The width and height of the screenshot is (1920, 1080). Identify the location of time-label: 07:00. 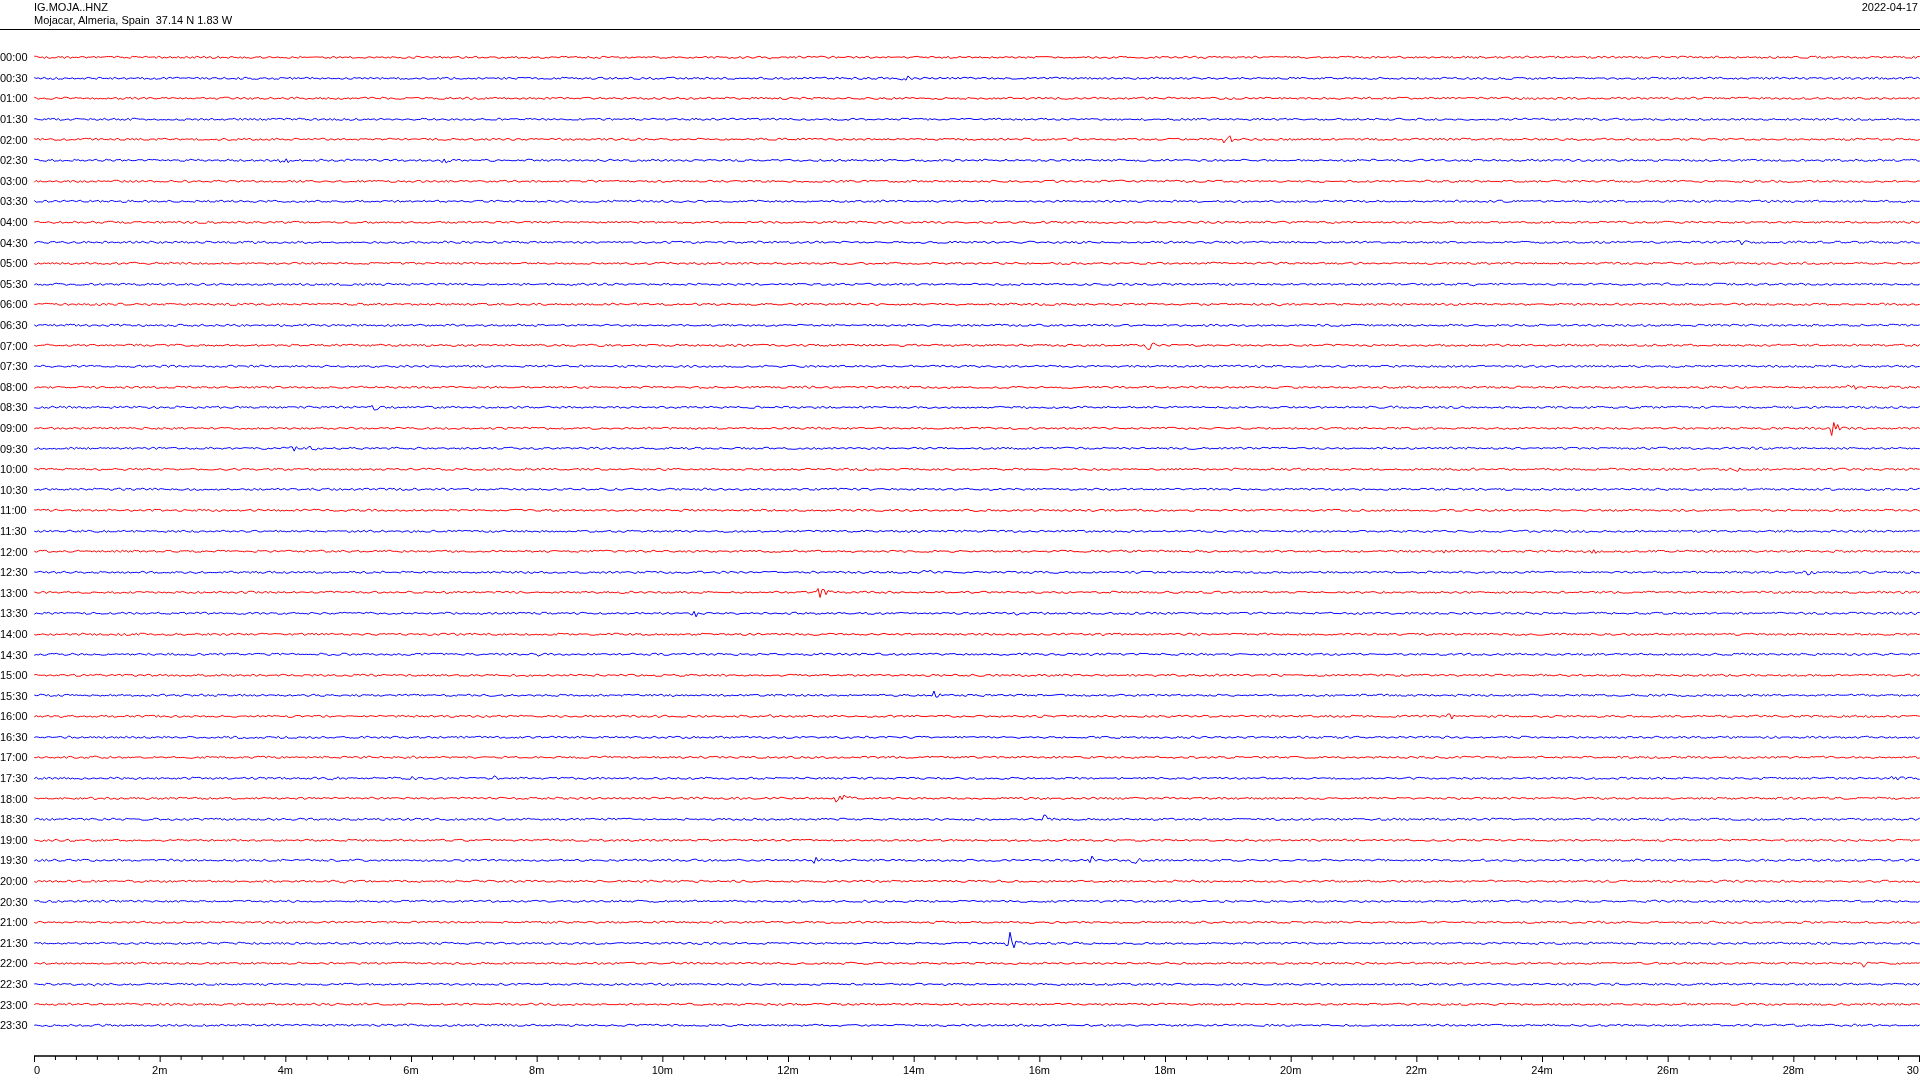
(14, 345).